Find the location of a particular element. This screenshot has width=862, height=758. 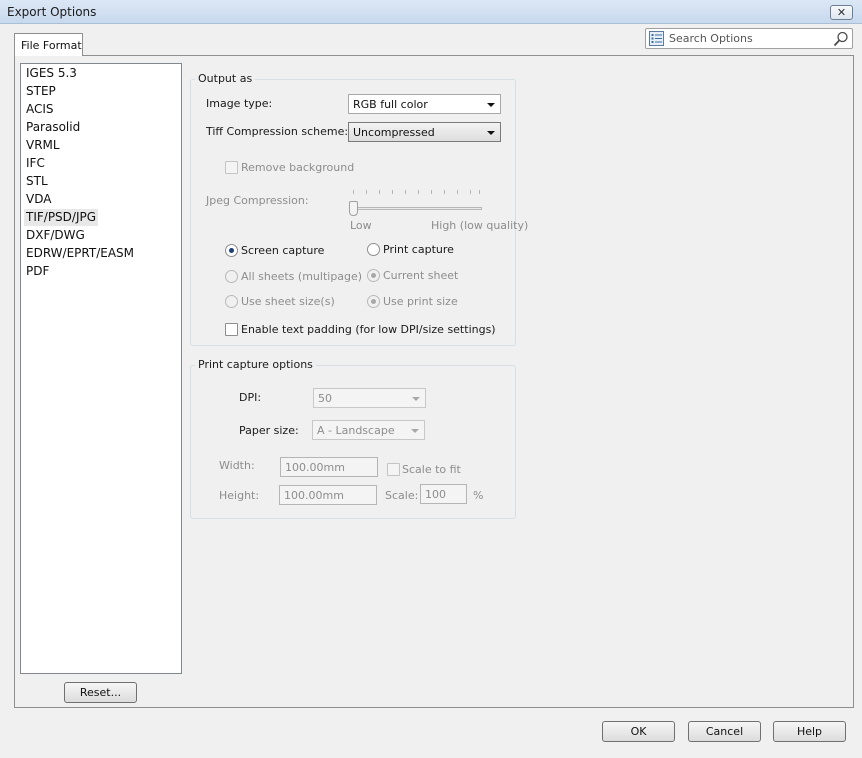

dpi-value: 50 is located at coordinates (325, 398).